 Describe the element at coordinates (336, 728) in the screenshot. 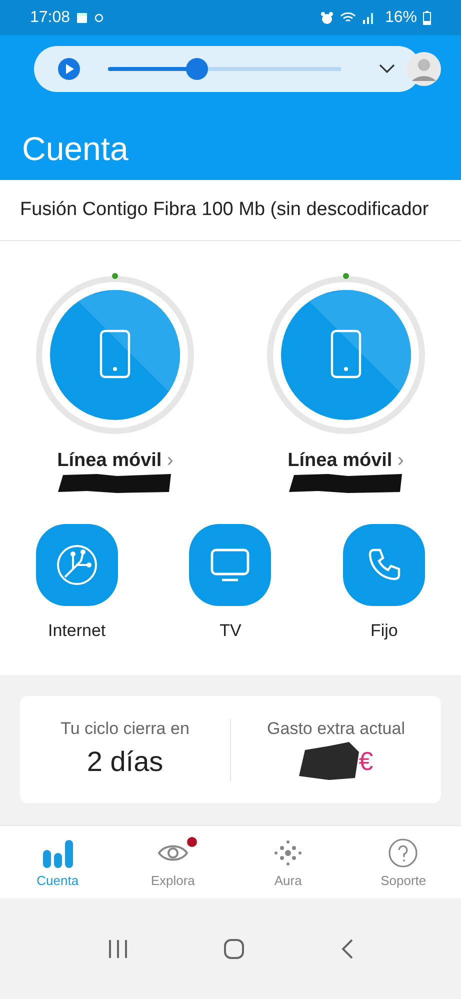

I see `summary-label: Gasto extra actual` at that location.